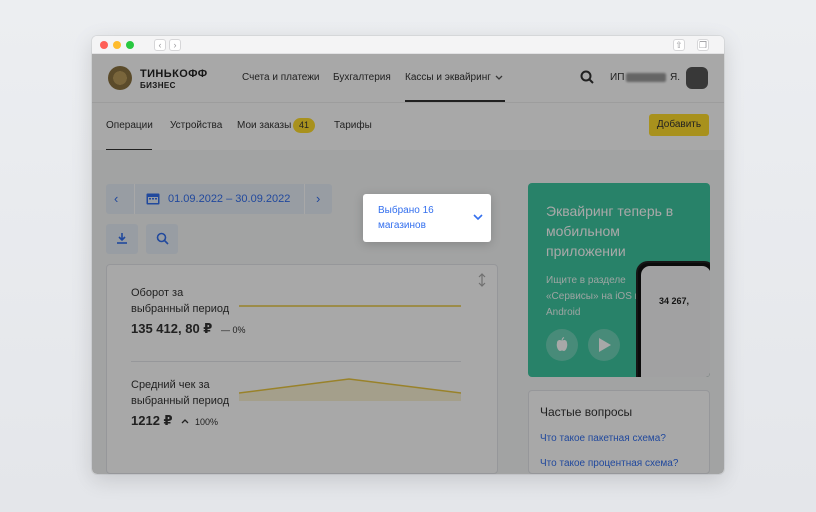 The image size is (816, 512). What do you see at coordinates (104, 45) in the screenshot?
I see `close-window-button` at bounding box center [104, 45].